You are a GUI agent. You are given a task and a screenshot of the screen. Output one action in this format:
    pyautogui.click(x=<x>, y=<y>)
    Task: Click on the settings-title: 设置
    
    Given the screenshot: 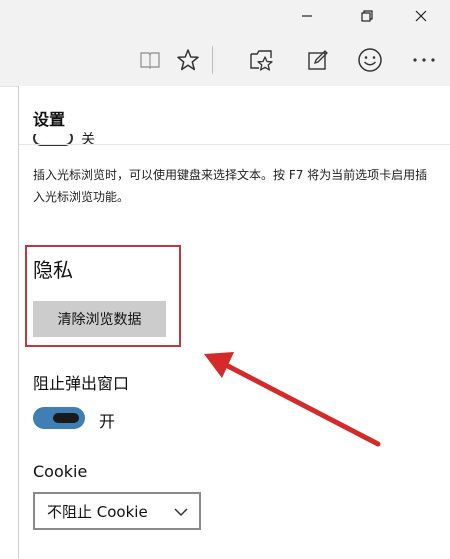 What is the action you would take?
    pyautogui.click(x=49, y=119)
    